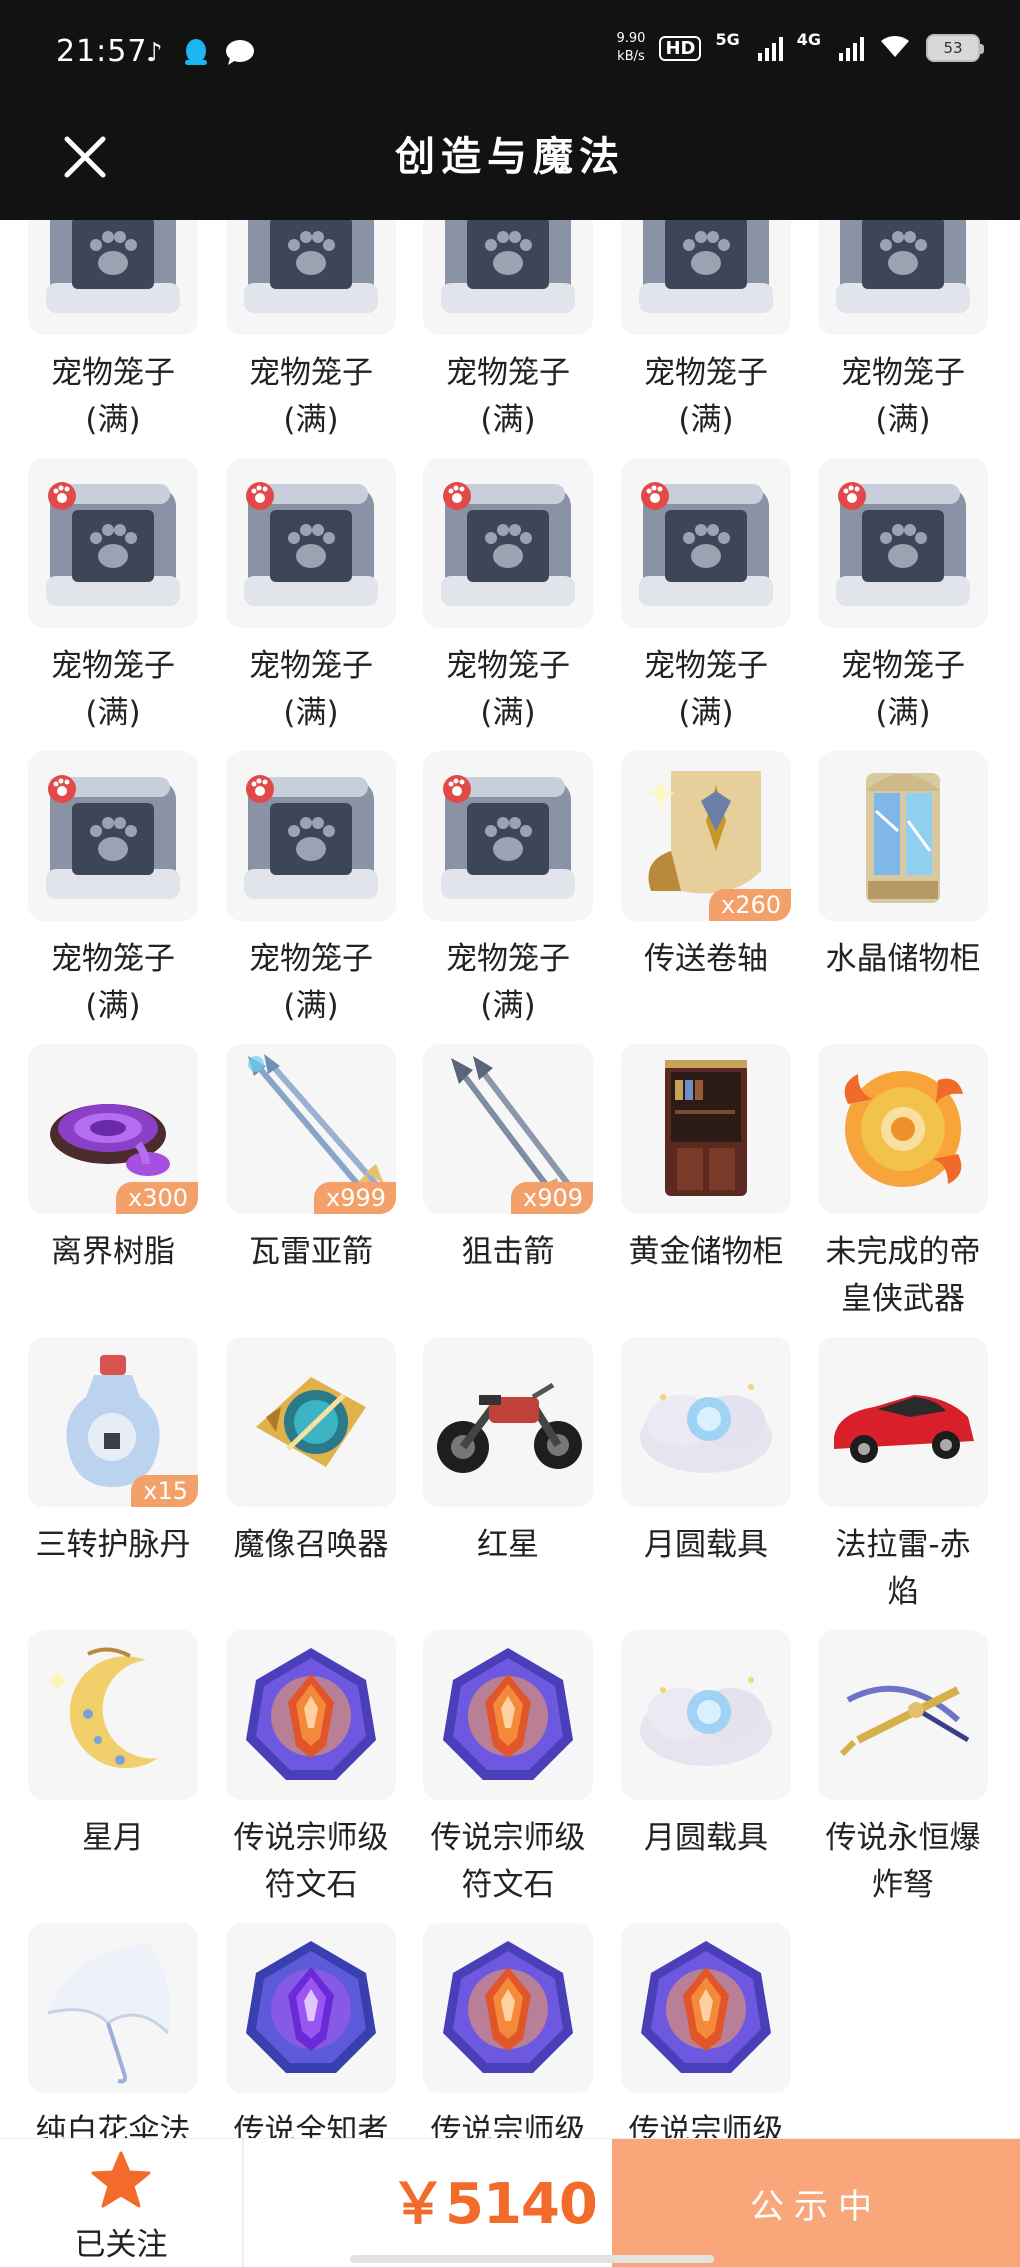 The width and height of the screenshot is (1020, 2267). Describe the element at coordinates (99, 1167) in the screenshot. I see `item-card: x300 离界树脂` at that location.